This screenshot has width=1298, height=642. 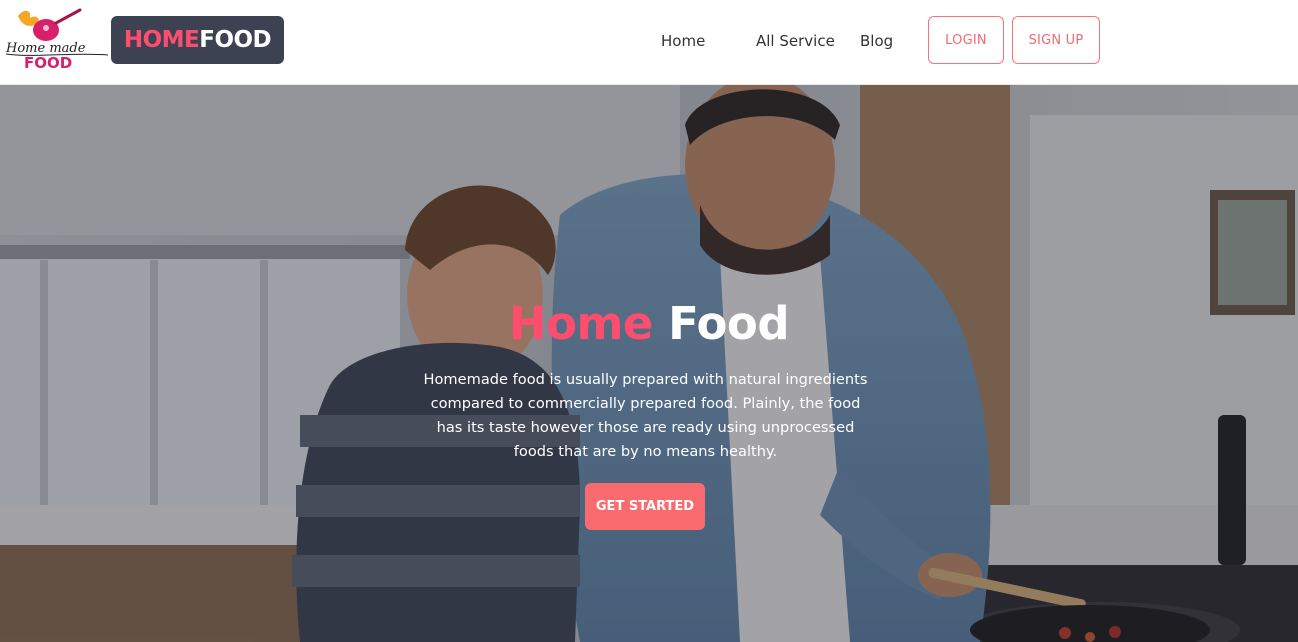 What do you see at coordinates (645, 506) in the screenshot?
I see `get-started-button: GET STARTED` at bounding box center [645, 506].